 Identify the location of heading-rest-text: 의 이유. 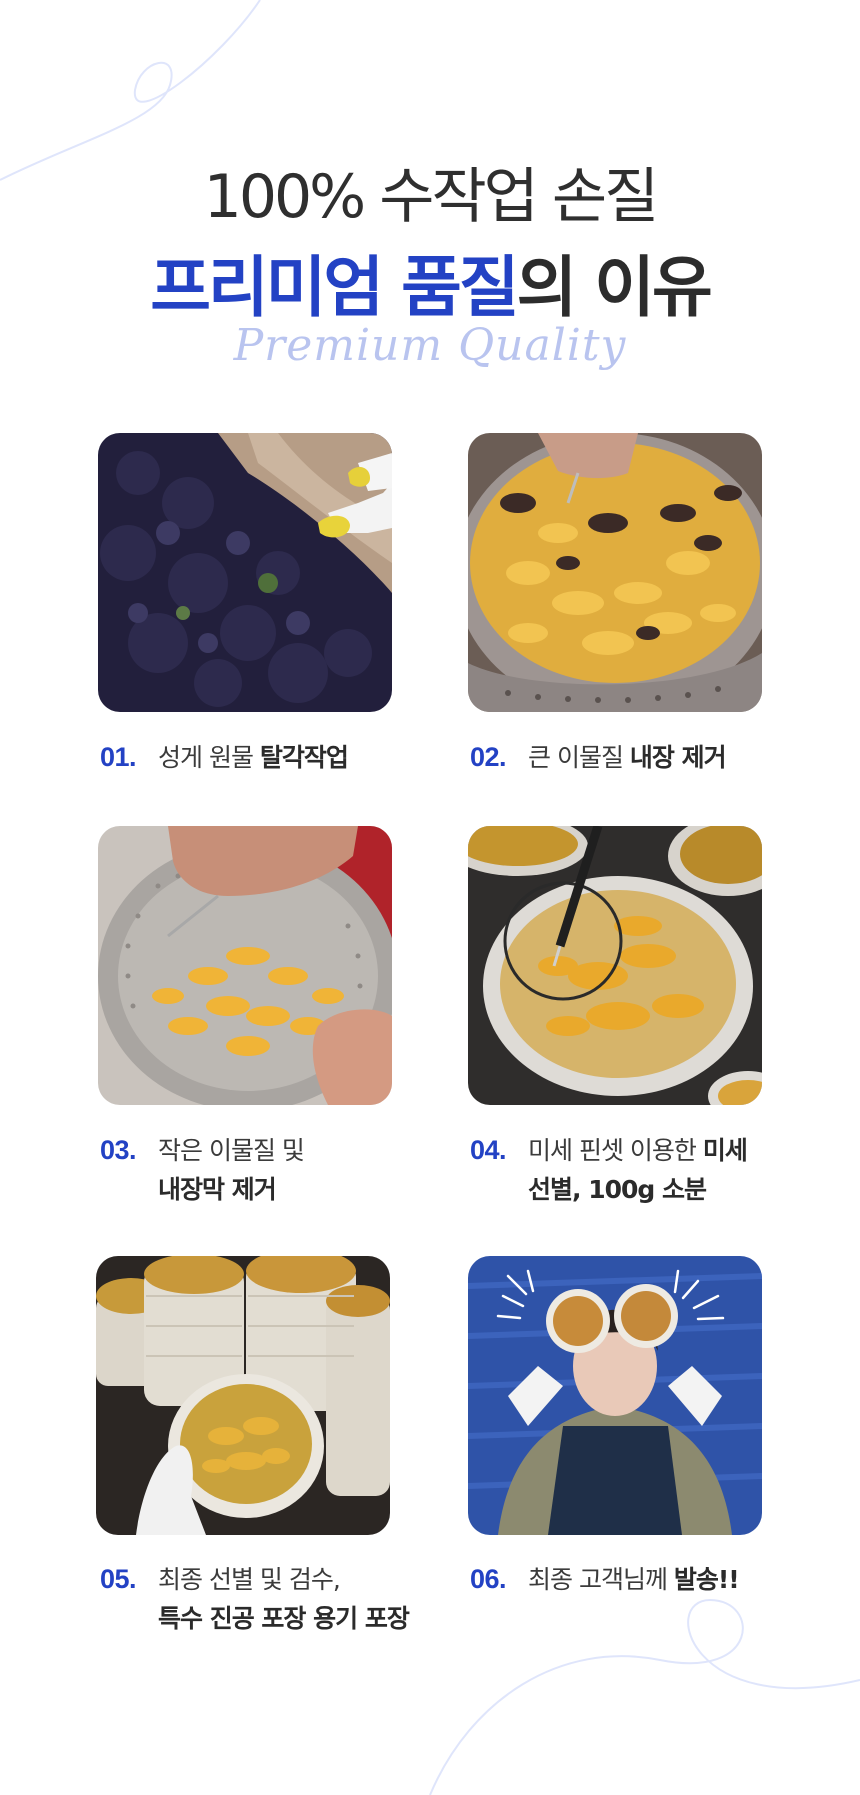
(614, 287).